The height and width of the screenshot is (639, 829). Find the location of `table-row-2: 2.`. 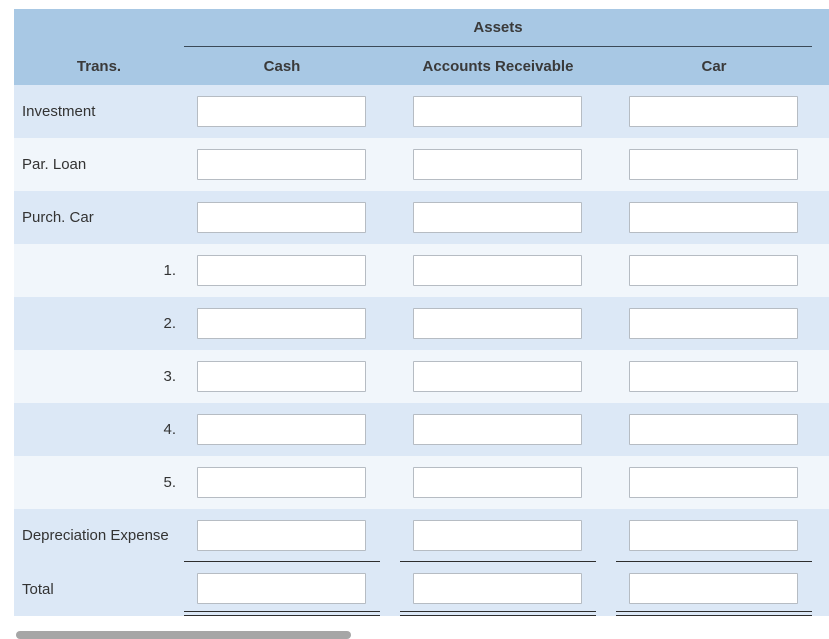

table-row-2: 2. is located at coordinates (421, 323).